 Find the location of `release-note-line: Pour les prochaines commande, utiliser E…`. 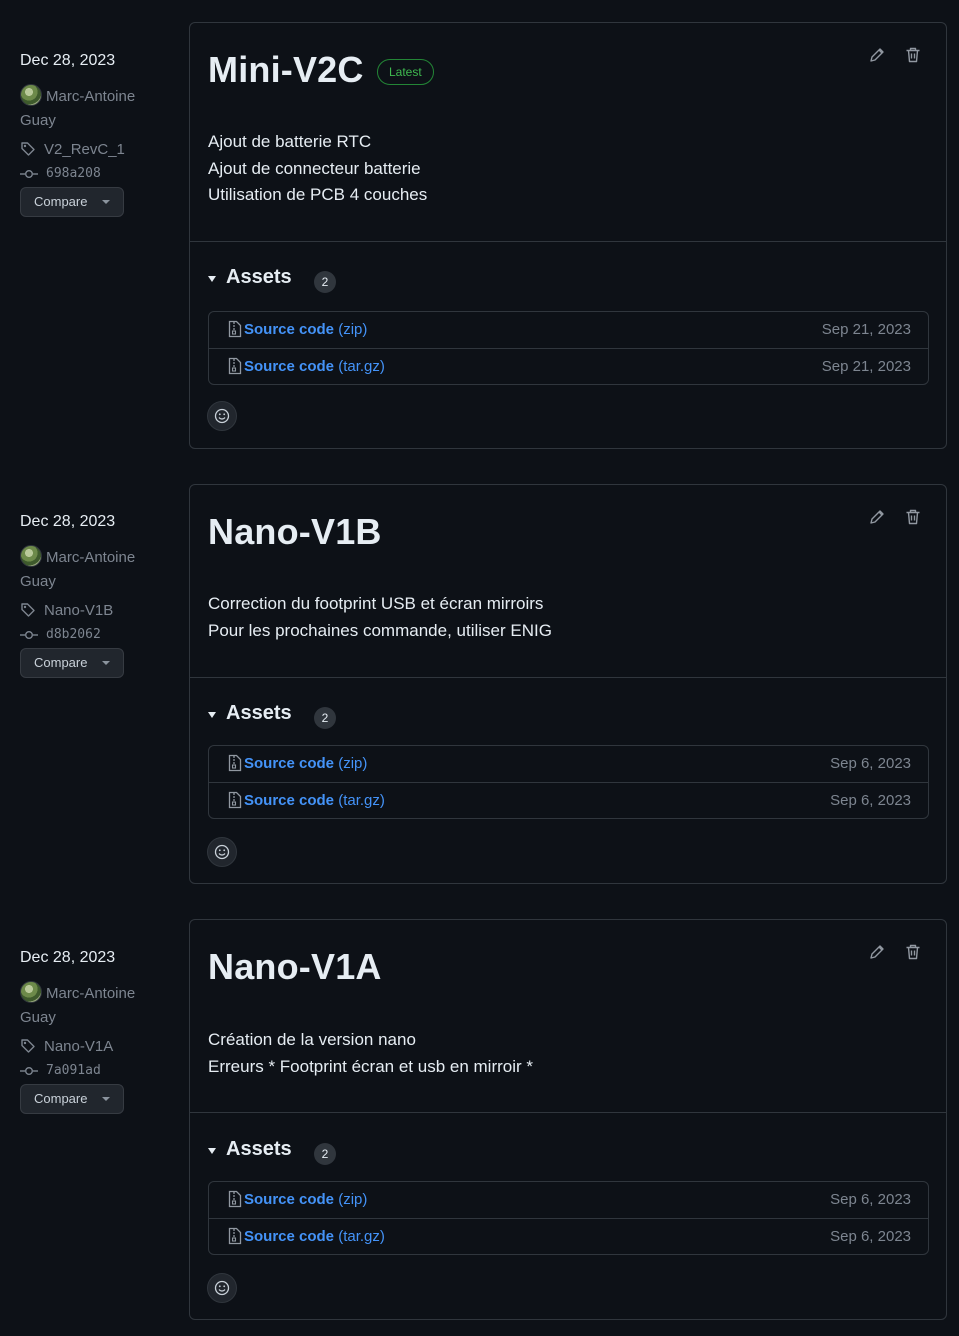

release-note-line: Pour les prochaines commande, utiliser E… is located at coordinates (380, 630).